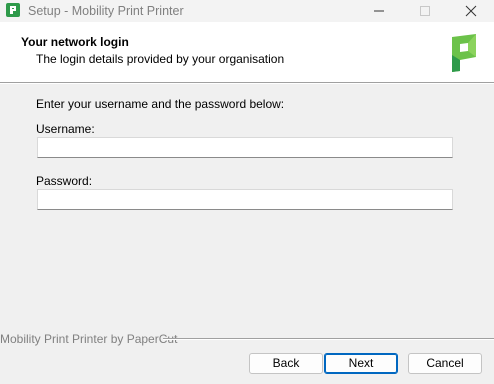 This screenshot has height=384, width=494. Describe the element at coordinates (75, 42) in the screenshot. I see `page-title: Your network login` at that location.